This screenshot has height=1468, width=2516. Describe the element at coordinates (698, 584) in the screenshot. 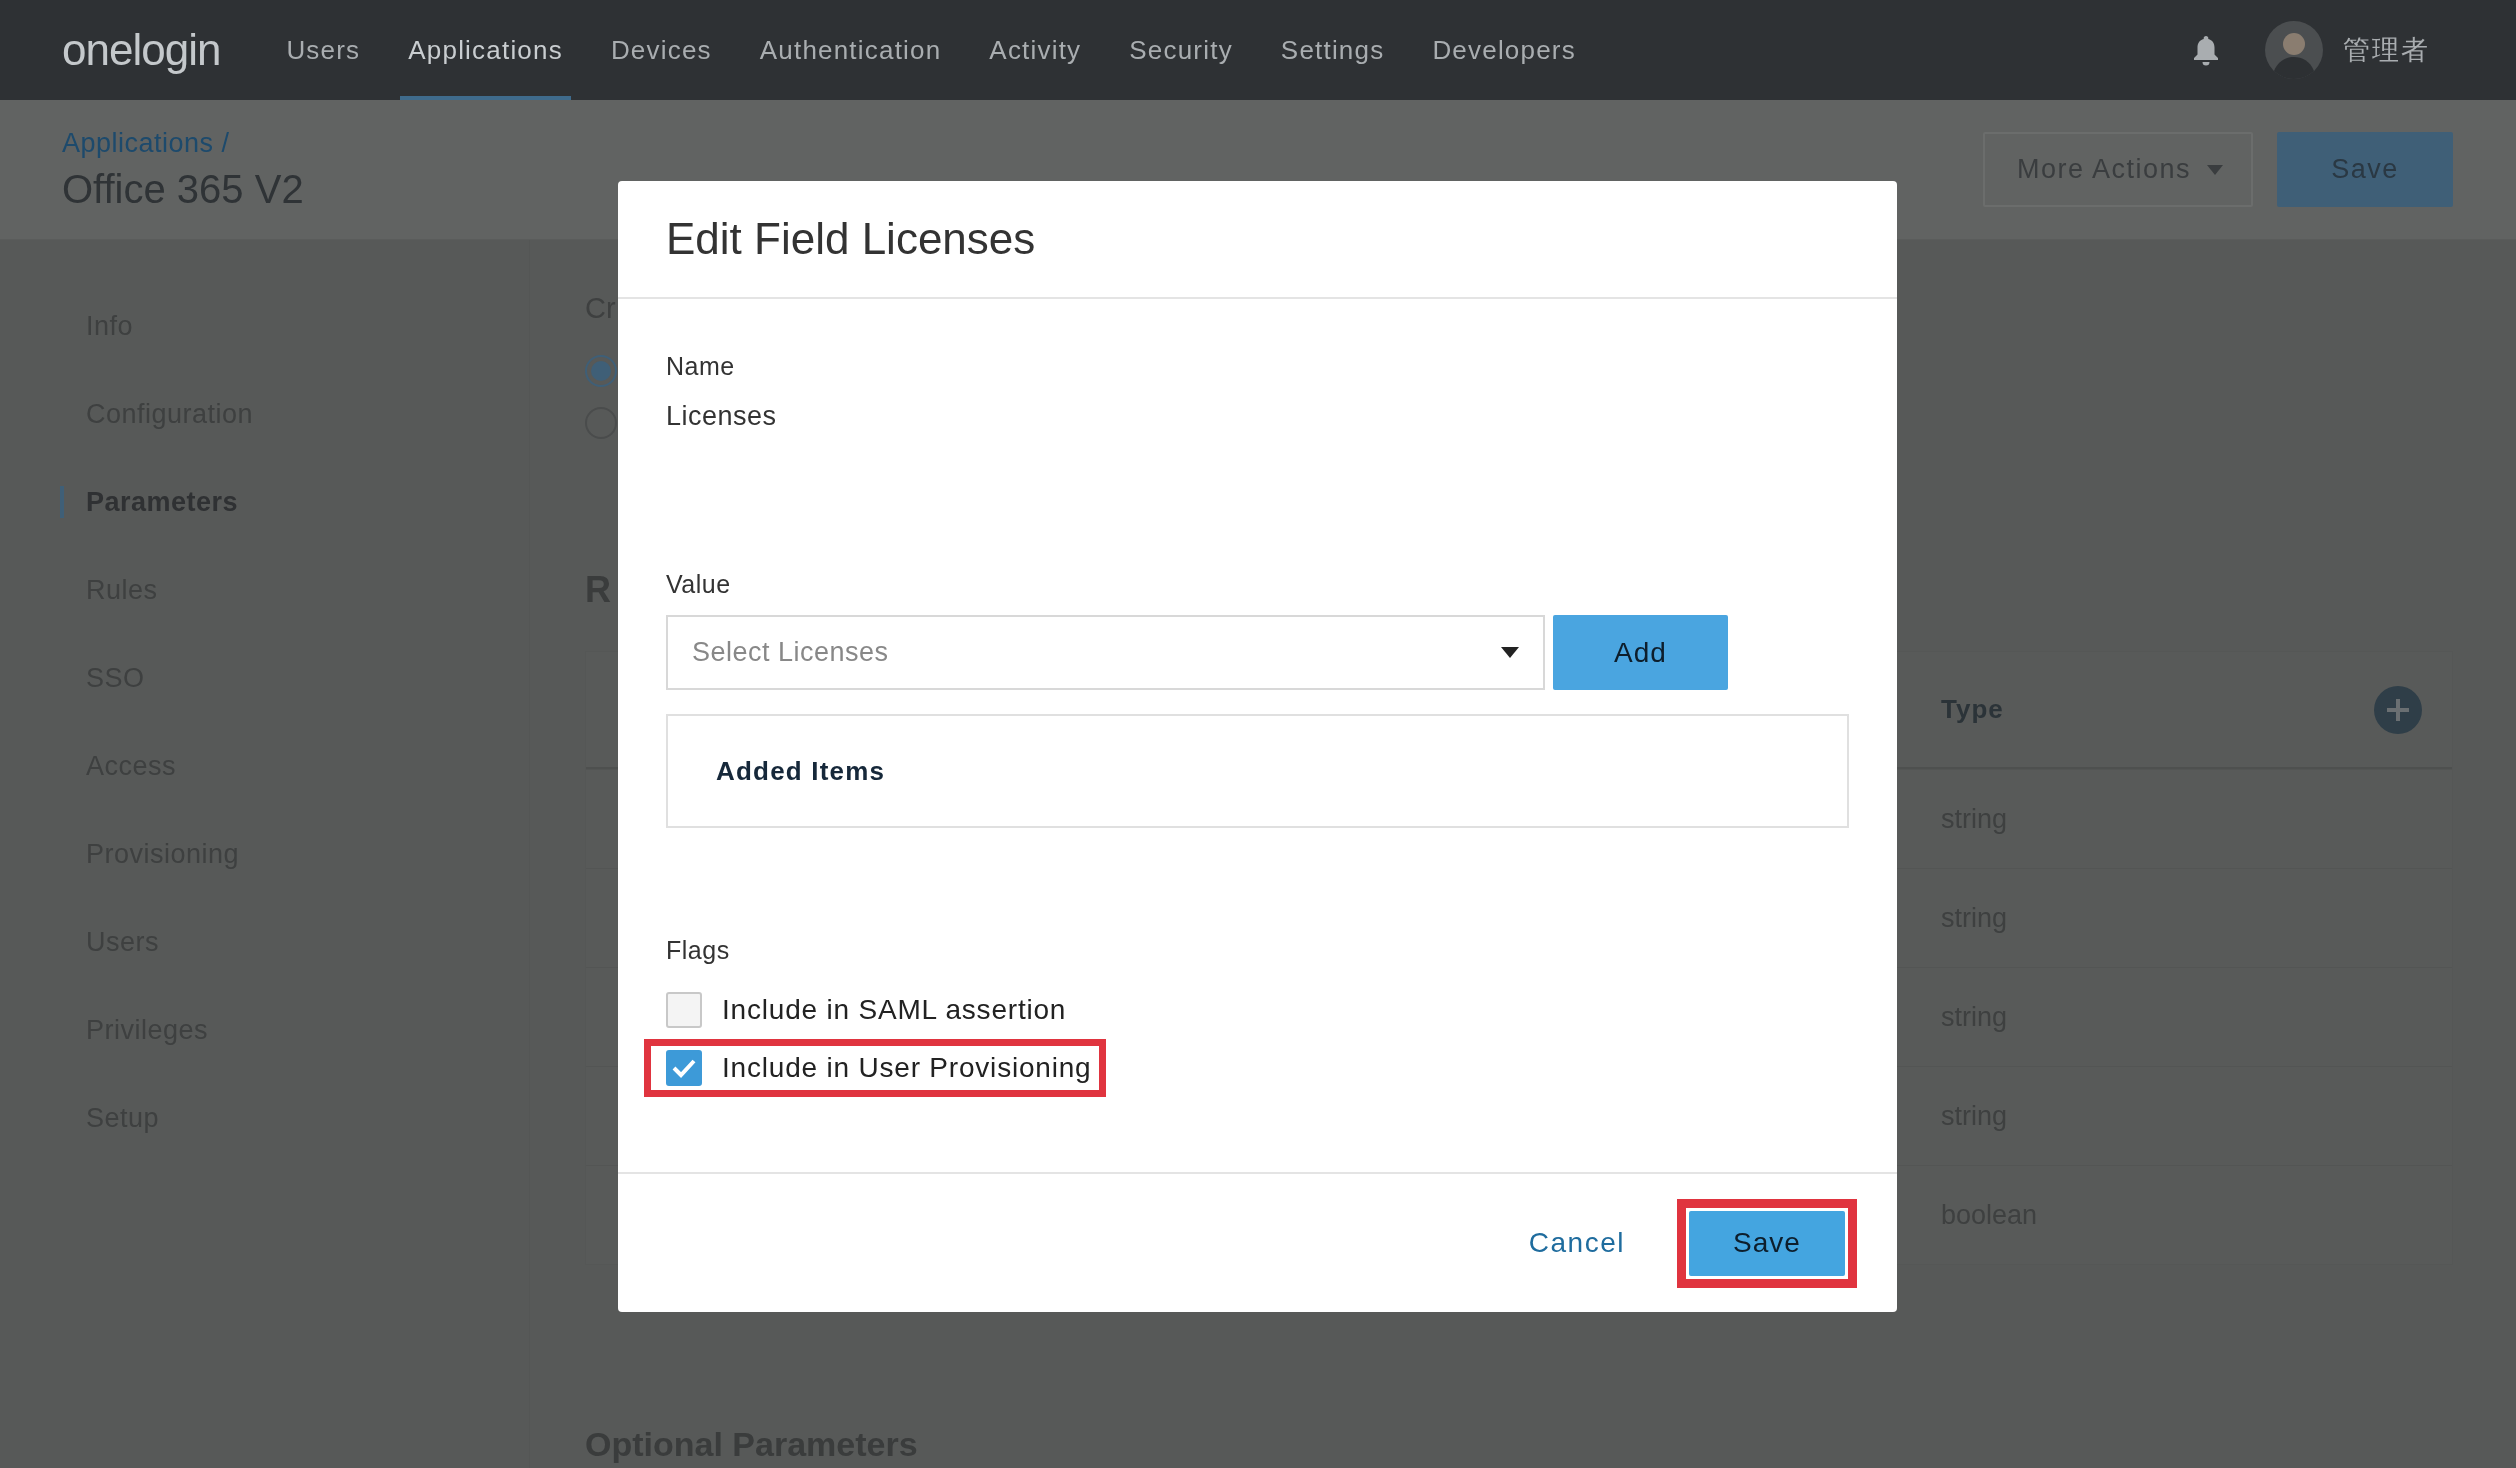

I see `field-label: Value` at that location.